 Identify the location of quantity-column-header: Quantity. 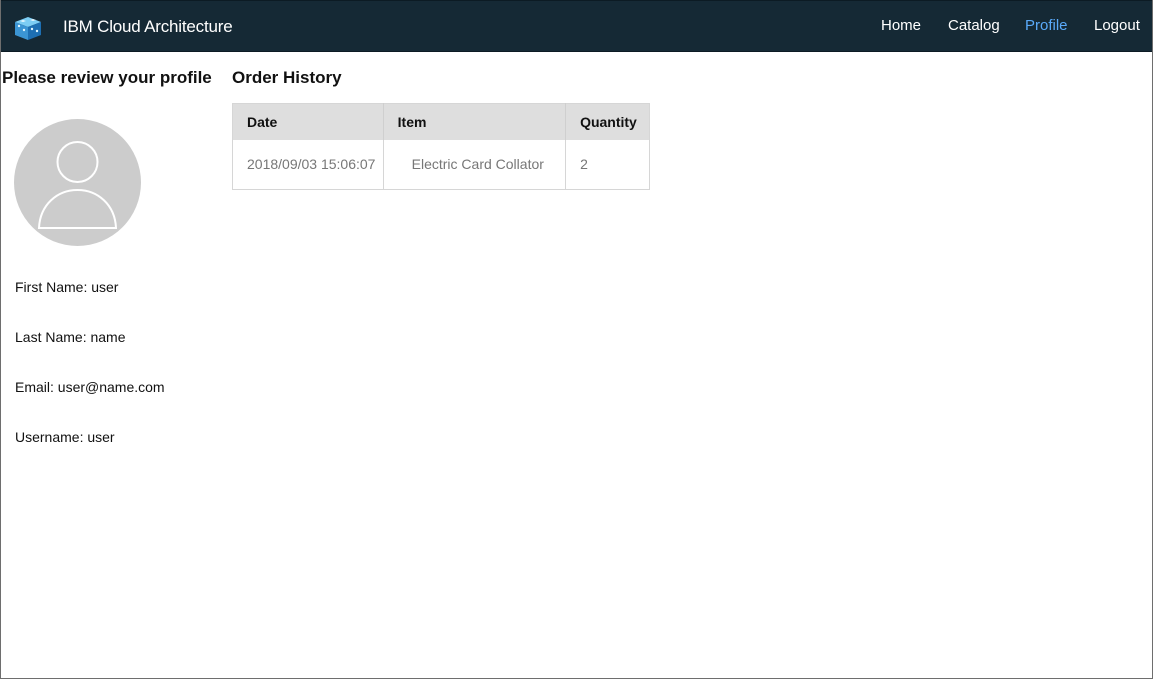
(607, 121).